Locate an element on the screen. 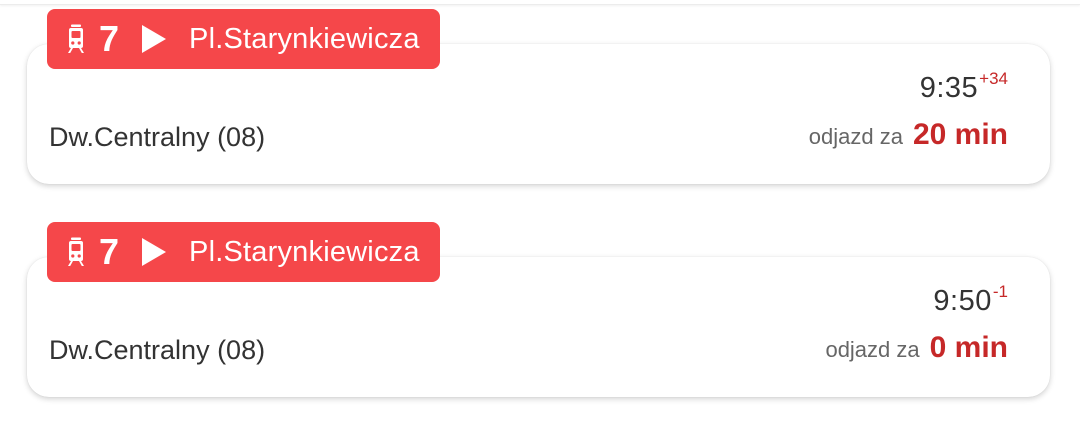 Image resolution: width=1080 pixels, height=425 pixels. delay-indicator: -1 is located at coordinates (1000, 291).